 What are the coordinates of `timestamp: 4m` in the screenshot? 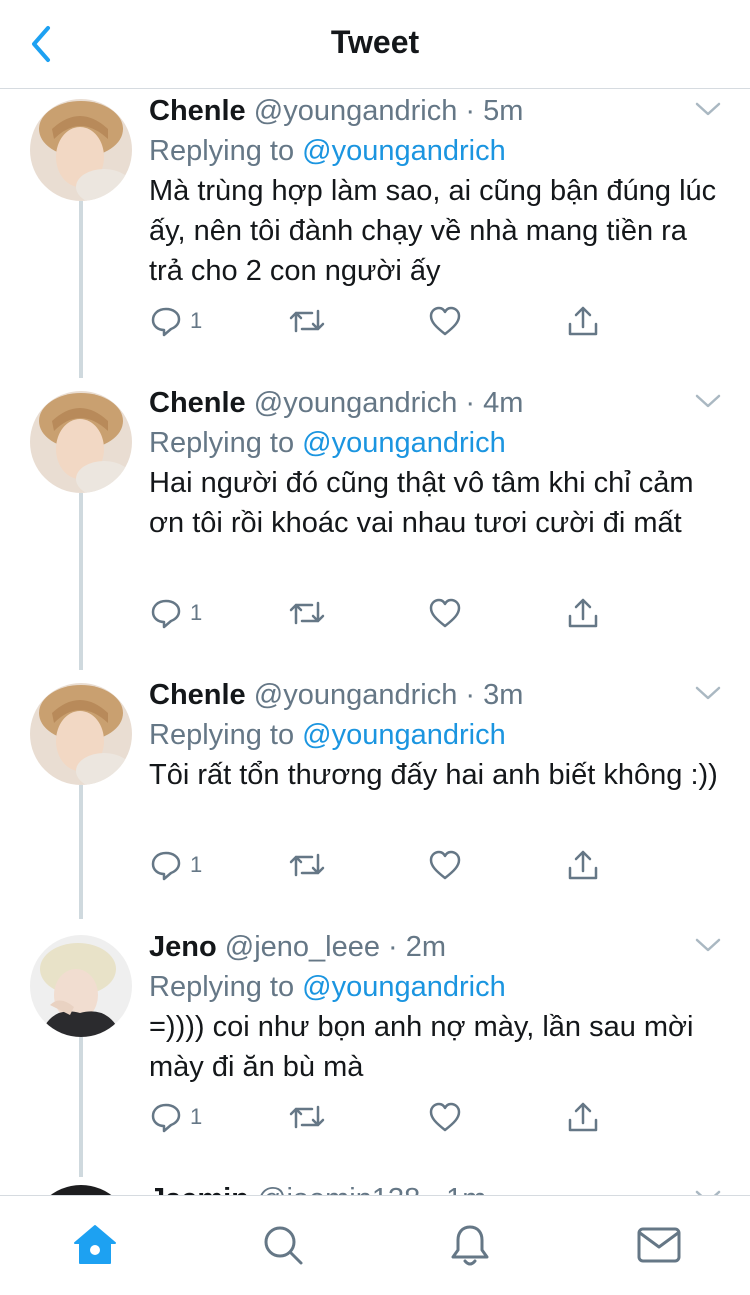 It's located at (503, 403).